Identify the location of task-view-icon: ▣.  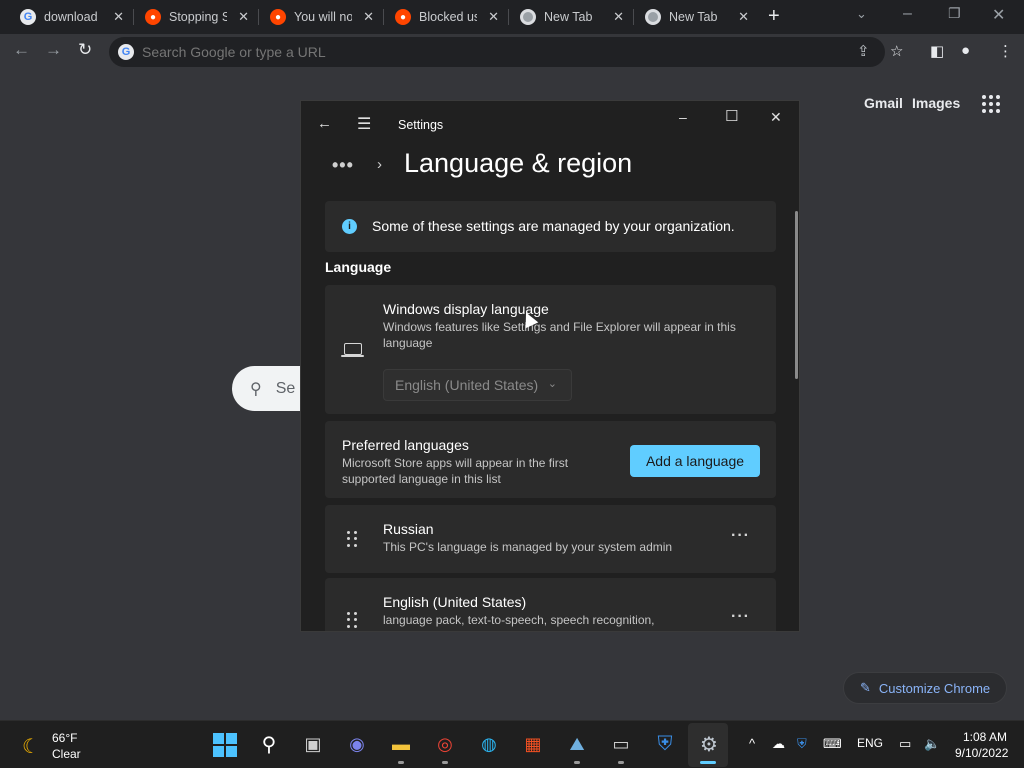
(313, 744).